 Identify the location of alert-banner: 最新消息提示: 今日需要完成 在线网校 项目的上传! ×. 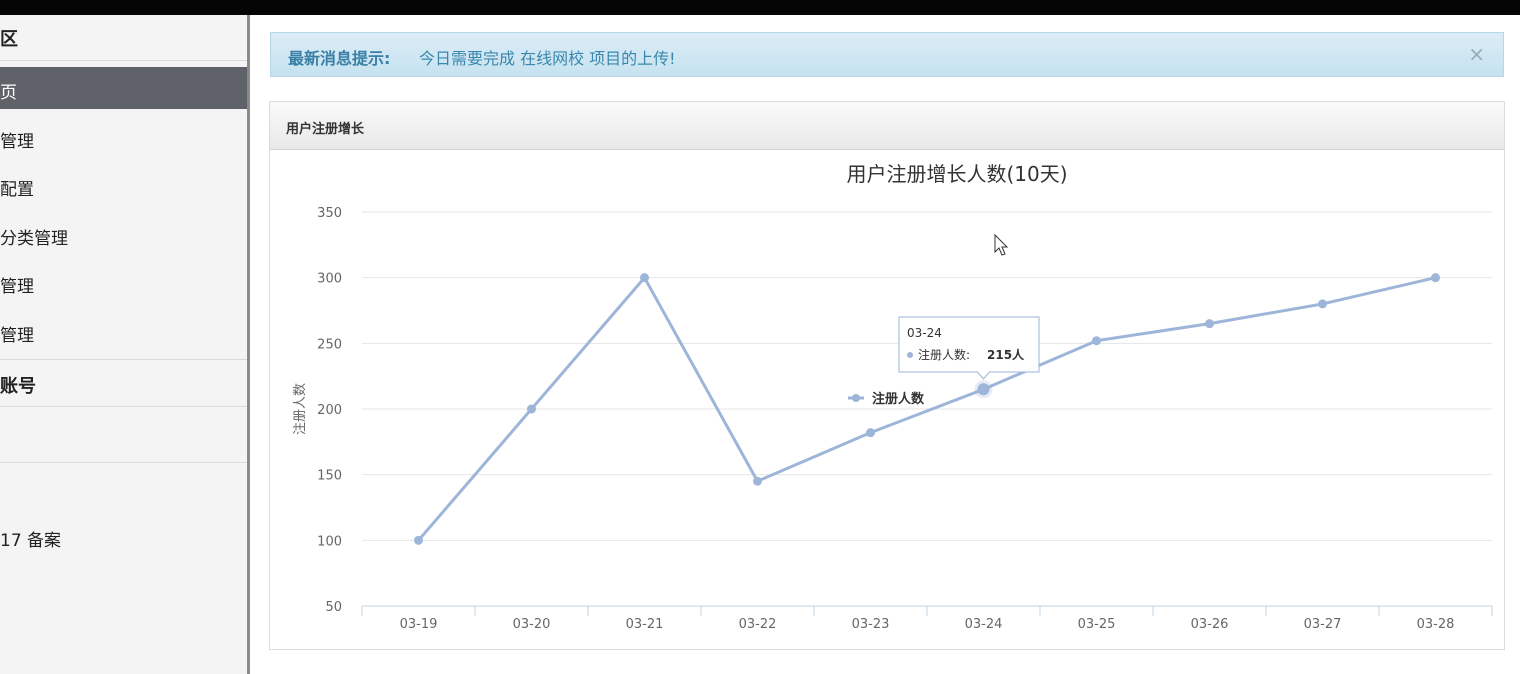
(887, 54).